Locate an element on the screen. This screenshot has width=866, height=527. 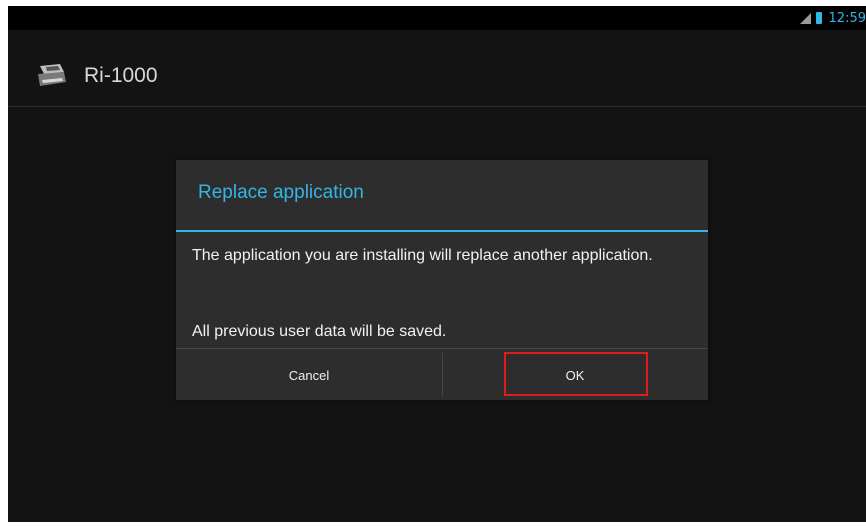
printer-icon is located at coordinates (52, 75).